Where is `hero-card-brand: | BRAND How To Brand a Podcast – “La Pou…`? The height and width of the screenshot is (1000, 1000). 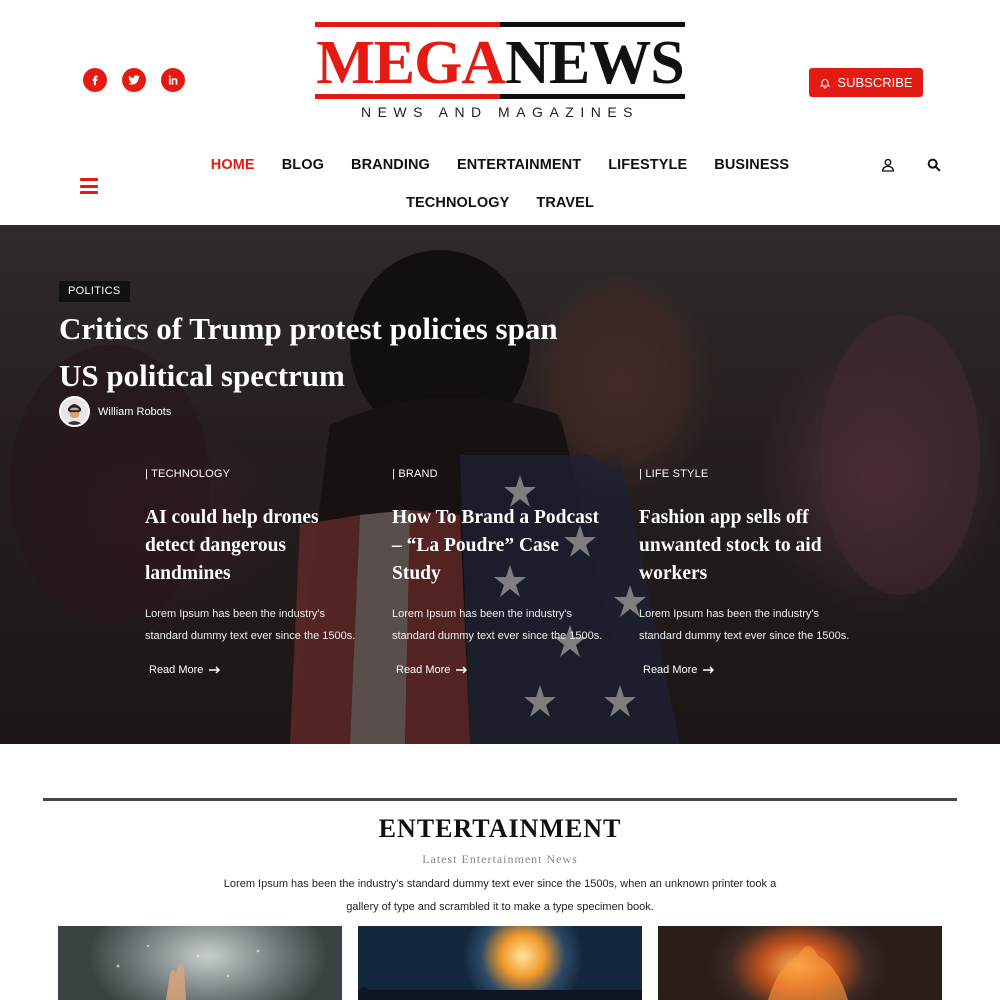
hero-card-brand: | BRAND How To Brand a Podcast – “La Pou… is located at coordinates (502, 572).